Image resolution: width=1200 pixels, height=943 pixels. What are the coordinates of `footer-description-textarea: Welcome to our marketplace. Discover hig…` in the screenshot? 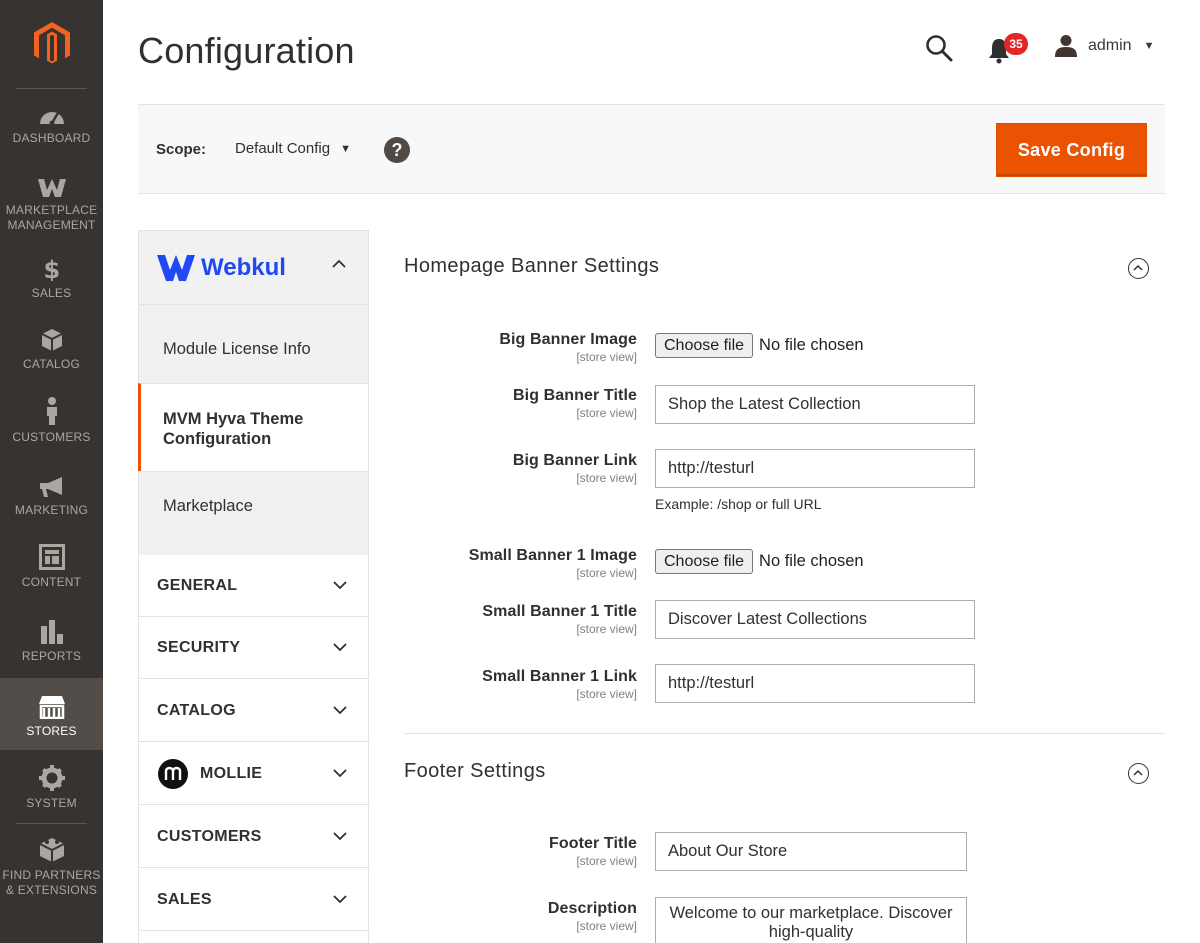 It's located at (811, 920).